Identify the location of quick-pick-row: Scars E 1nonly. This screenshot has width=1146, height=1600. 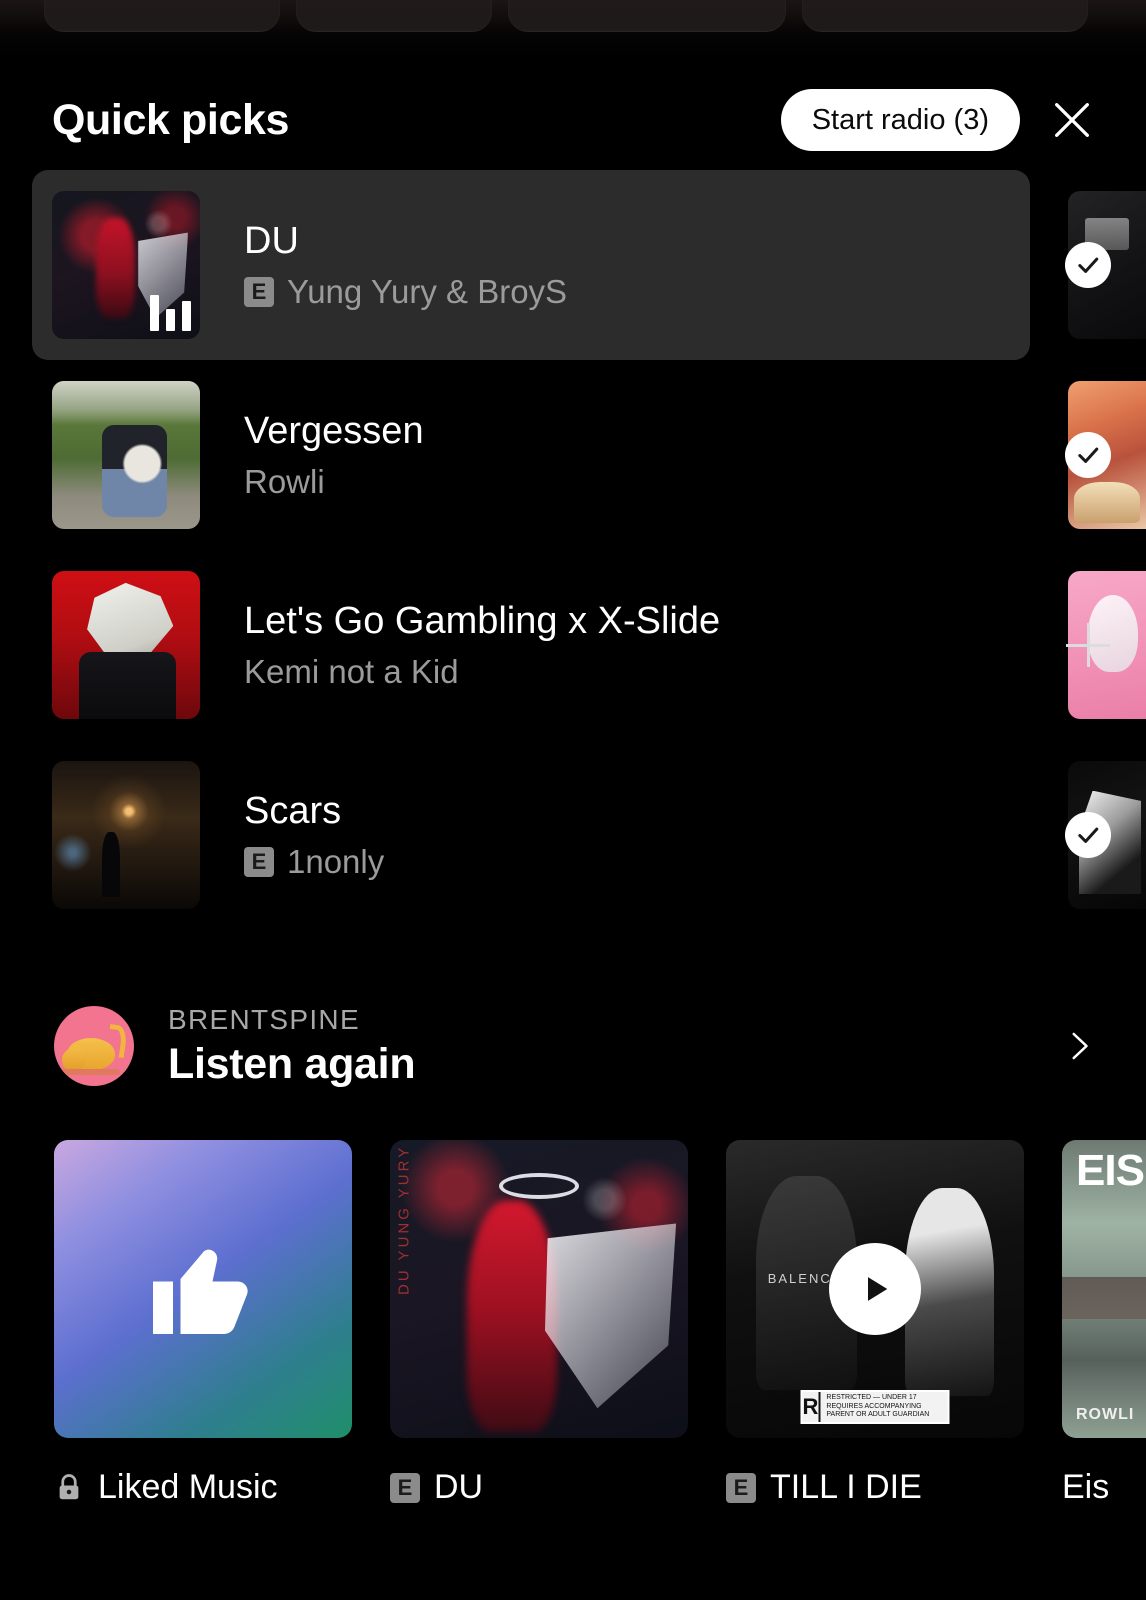
(573, 835).